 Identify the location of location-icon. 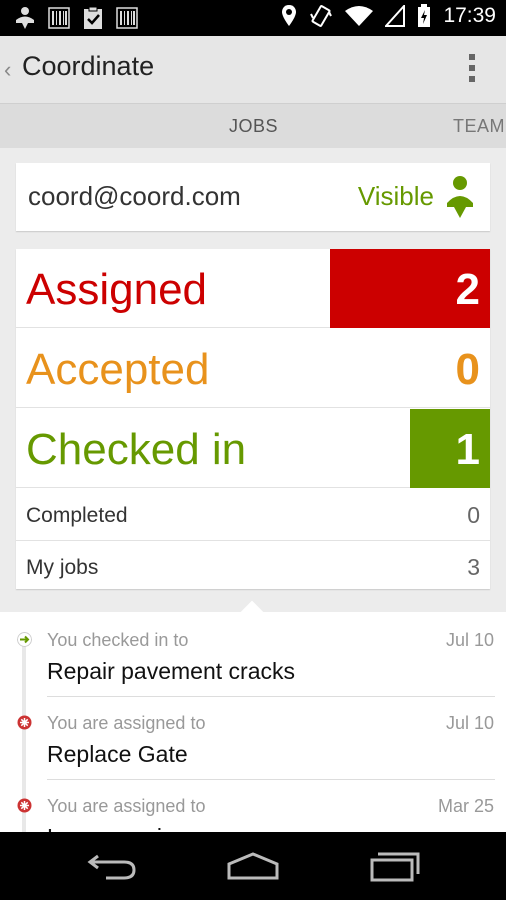
(289, 15).